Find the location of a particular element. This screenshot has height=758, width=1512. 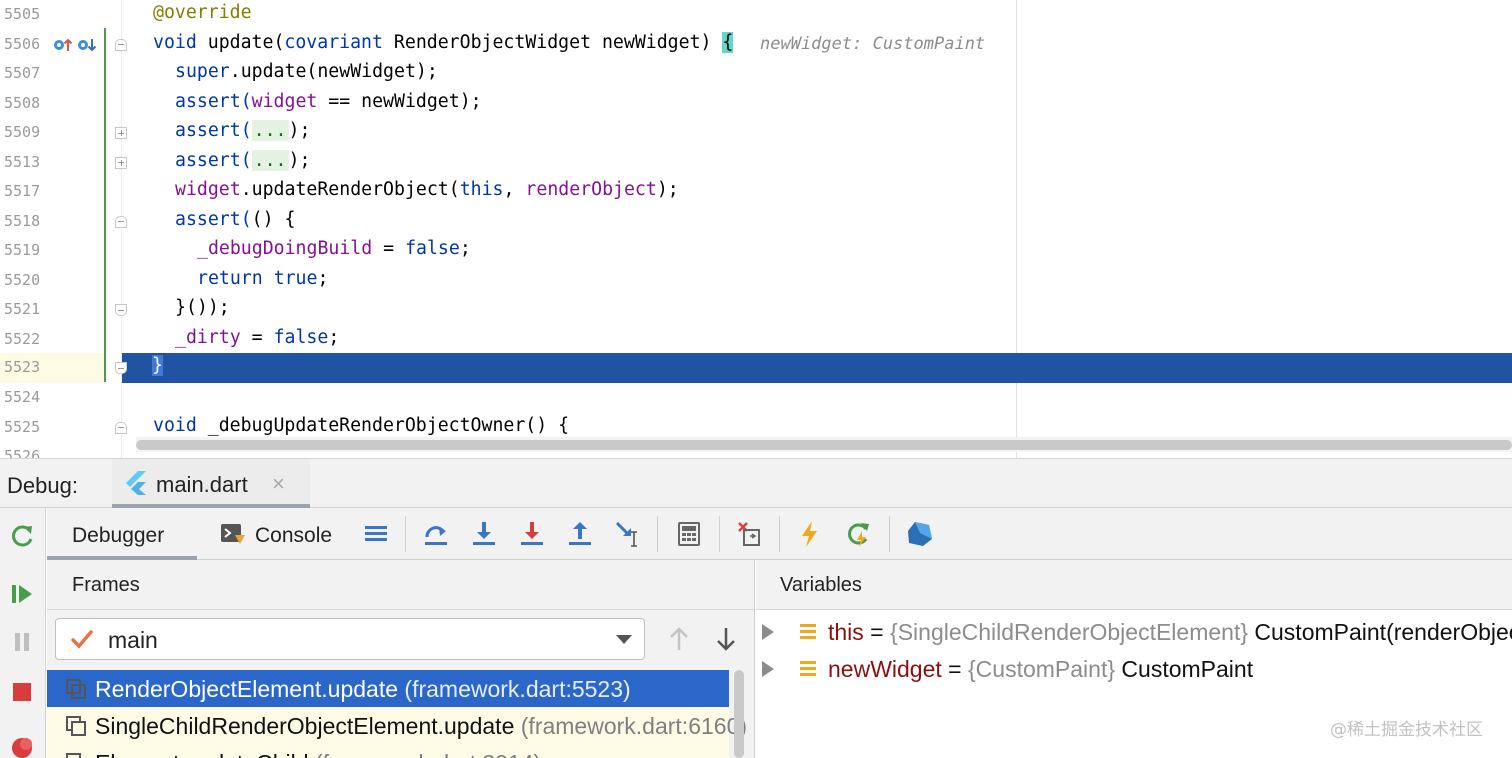

dart-devtools-icon is located at coordinates (920, 534).